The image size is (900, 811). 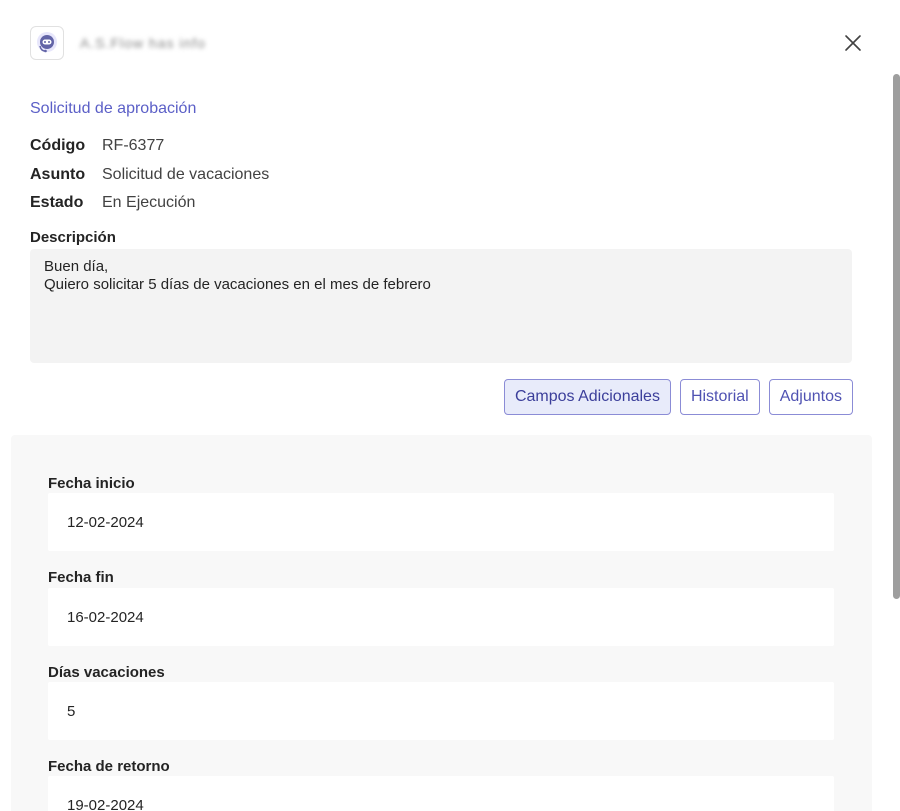 What do you see at coordinates (441, 522) in the screenshot?
I see `start-date-field: 12-02-2024` at bounding box center [441, 522].